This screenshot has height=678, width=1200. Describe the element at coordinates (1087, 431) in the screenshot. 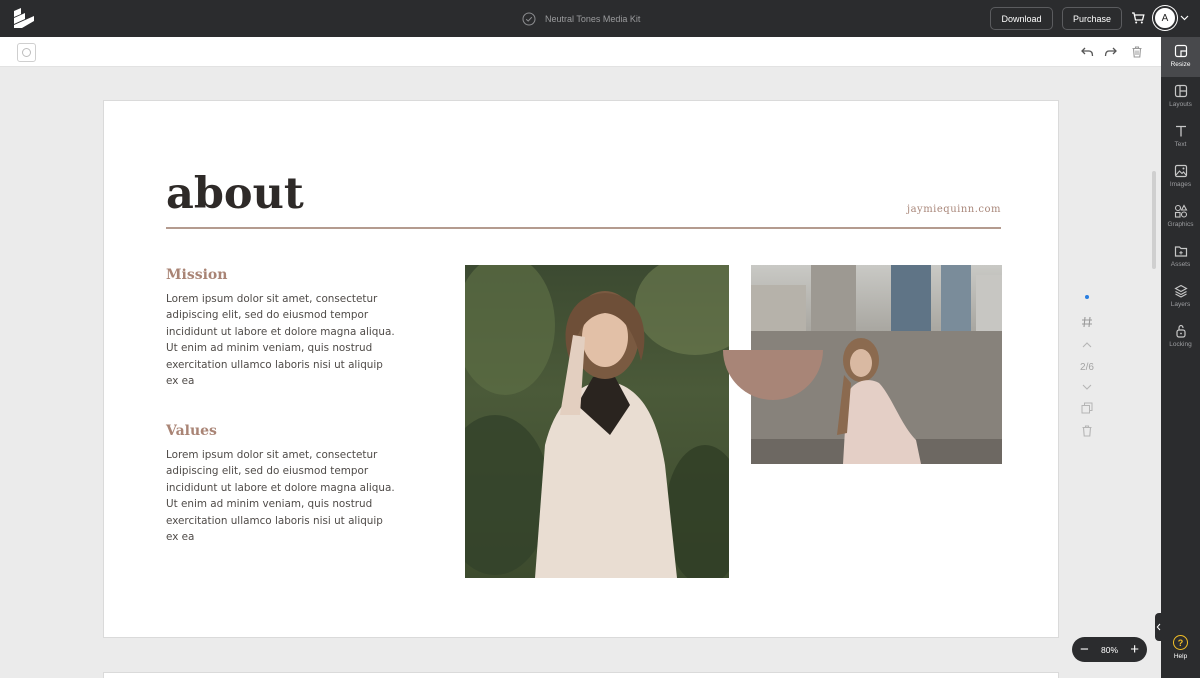

I see `delete-page-icon` at that location.